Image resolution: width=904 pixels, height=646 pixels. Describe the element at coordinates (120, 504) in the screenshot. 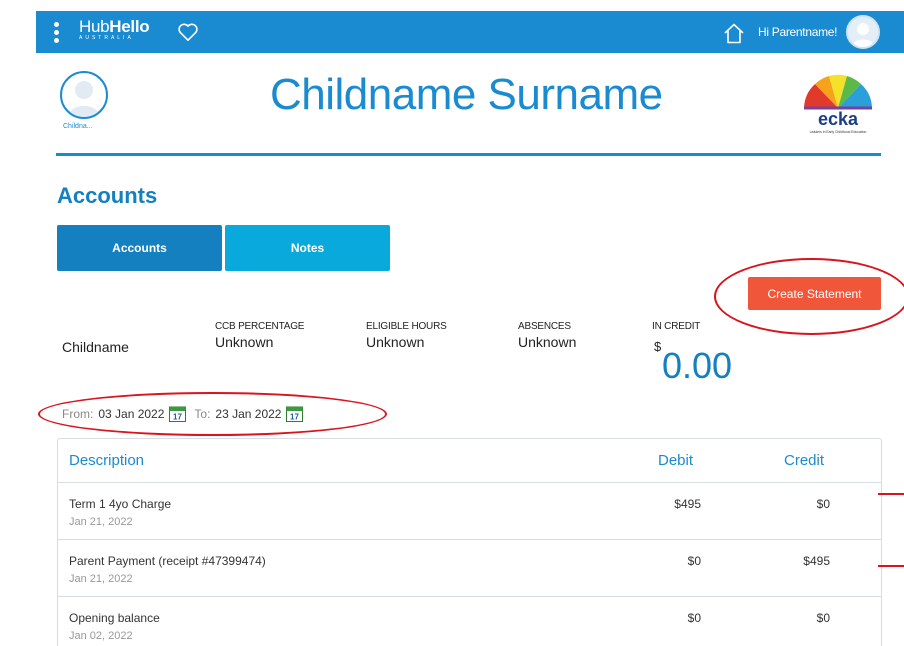

I see `row-description: Term 1 4yo Charge` at that location.